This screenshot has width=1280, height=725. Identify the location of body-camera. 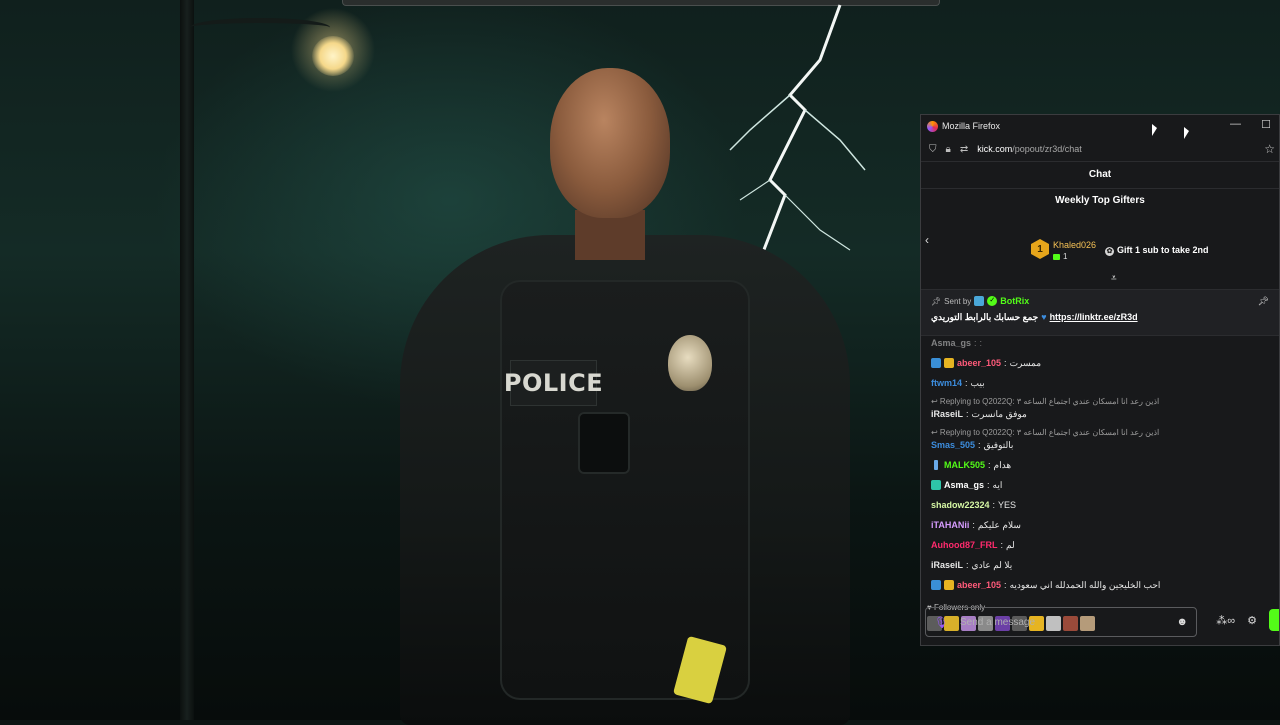
(604, 443).